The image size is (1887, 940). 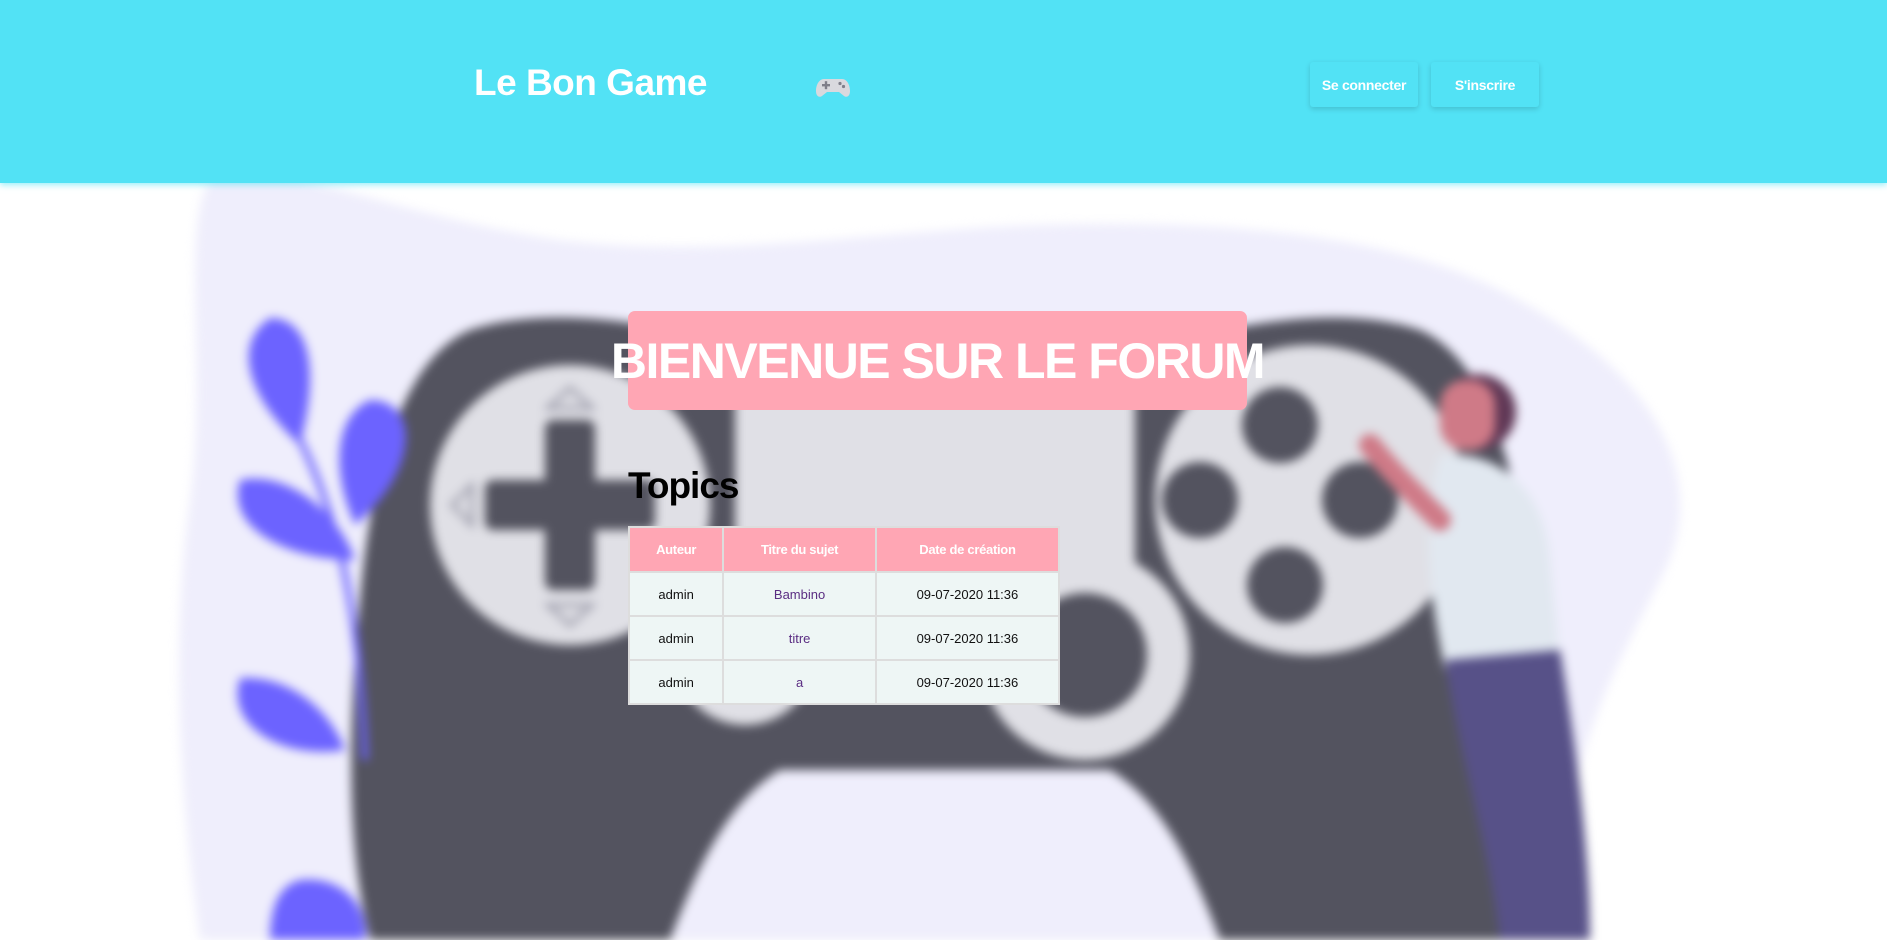 What do you see at coordinates (1485, 84) in the screenshot?
I see `signup-button: S'inscrire` at bounding box center [1485, 84].